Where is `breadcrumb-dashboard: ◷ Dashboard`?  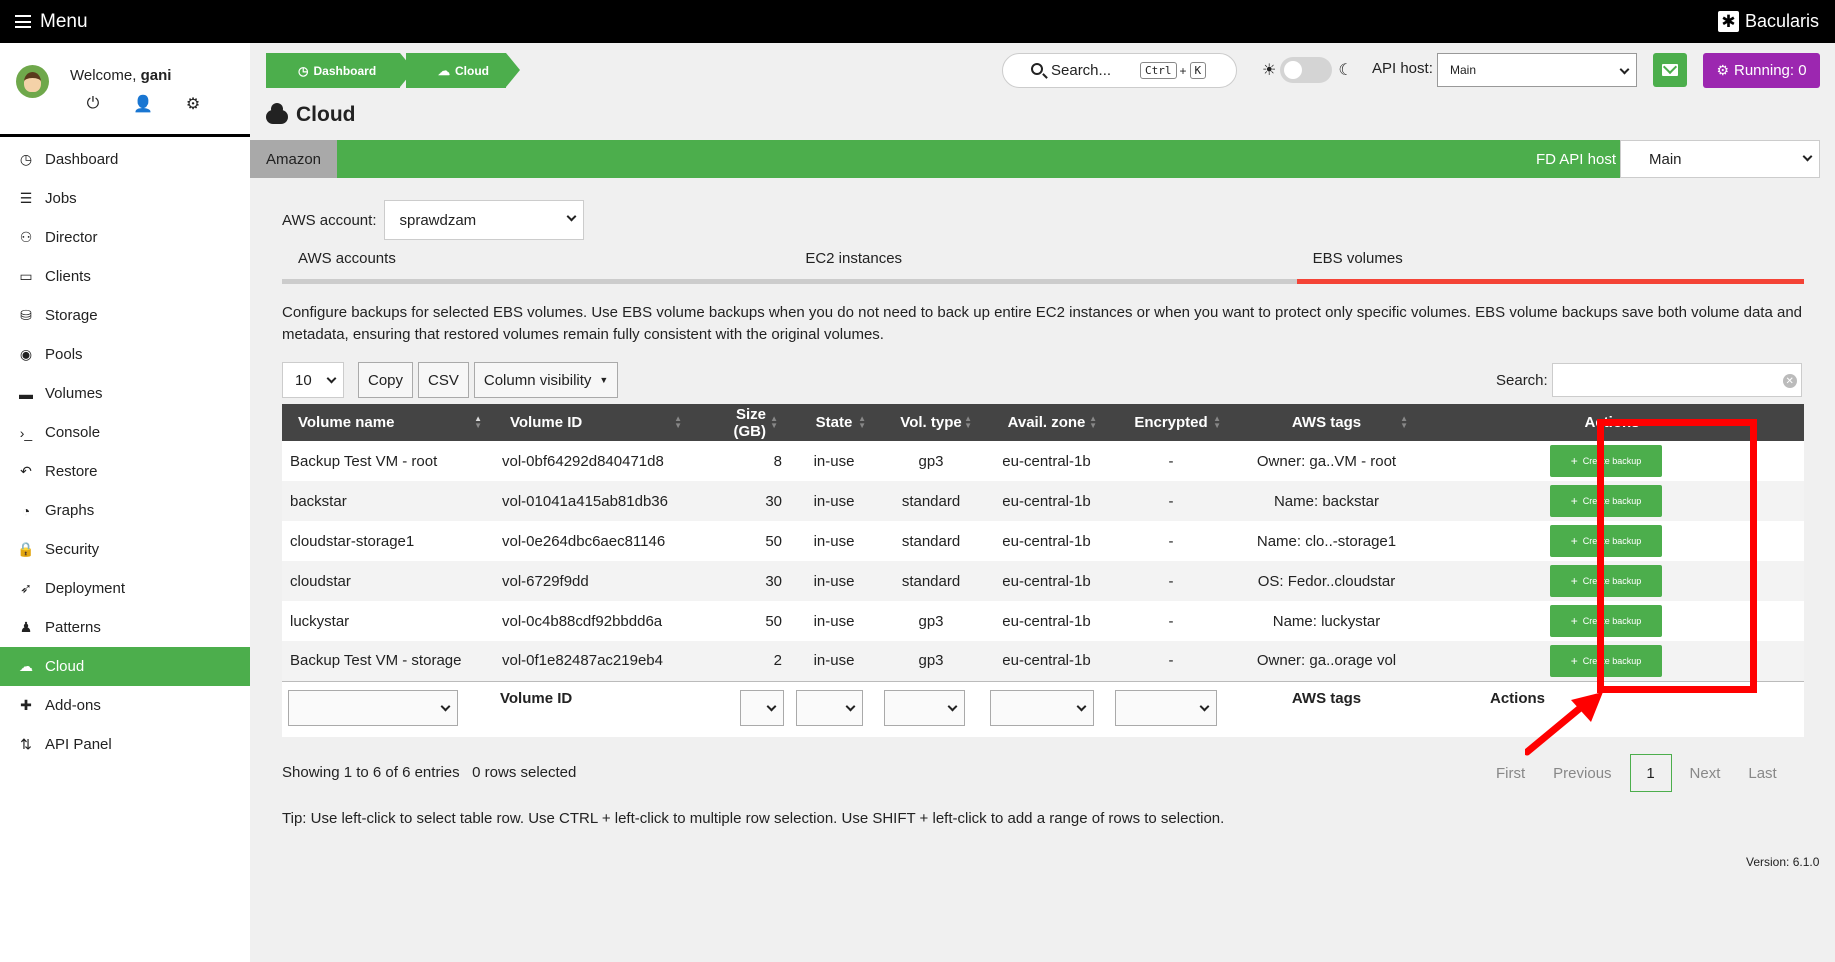
breadcrumb-dashboard: ◷ Dashboard is located at coordinates (340, 70).